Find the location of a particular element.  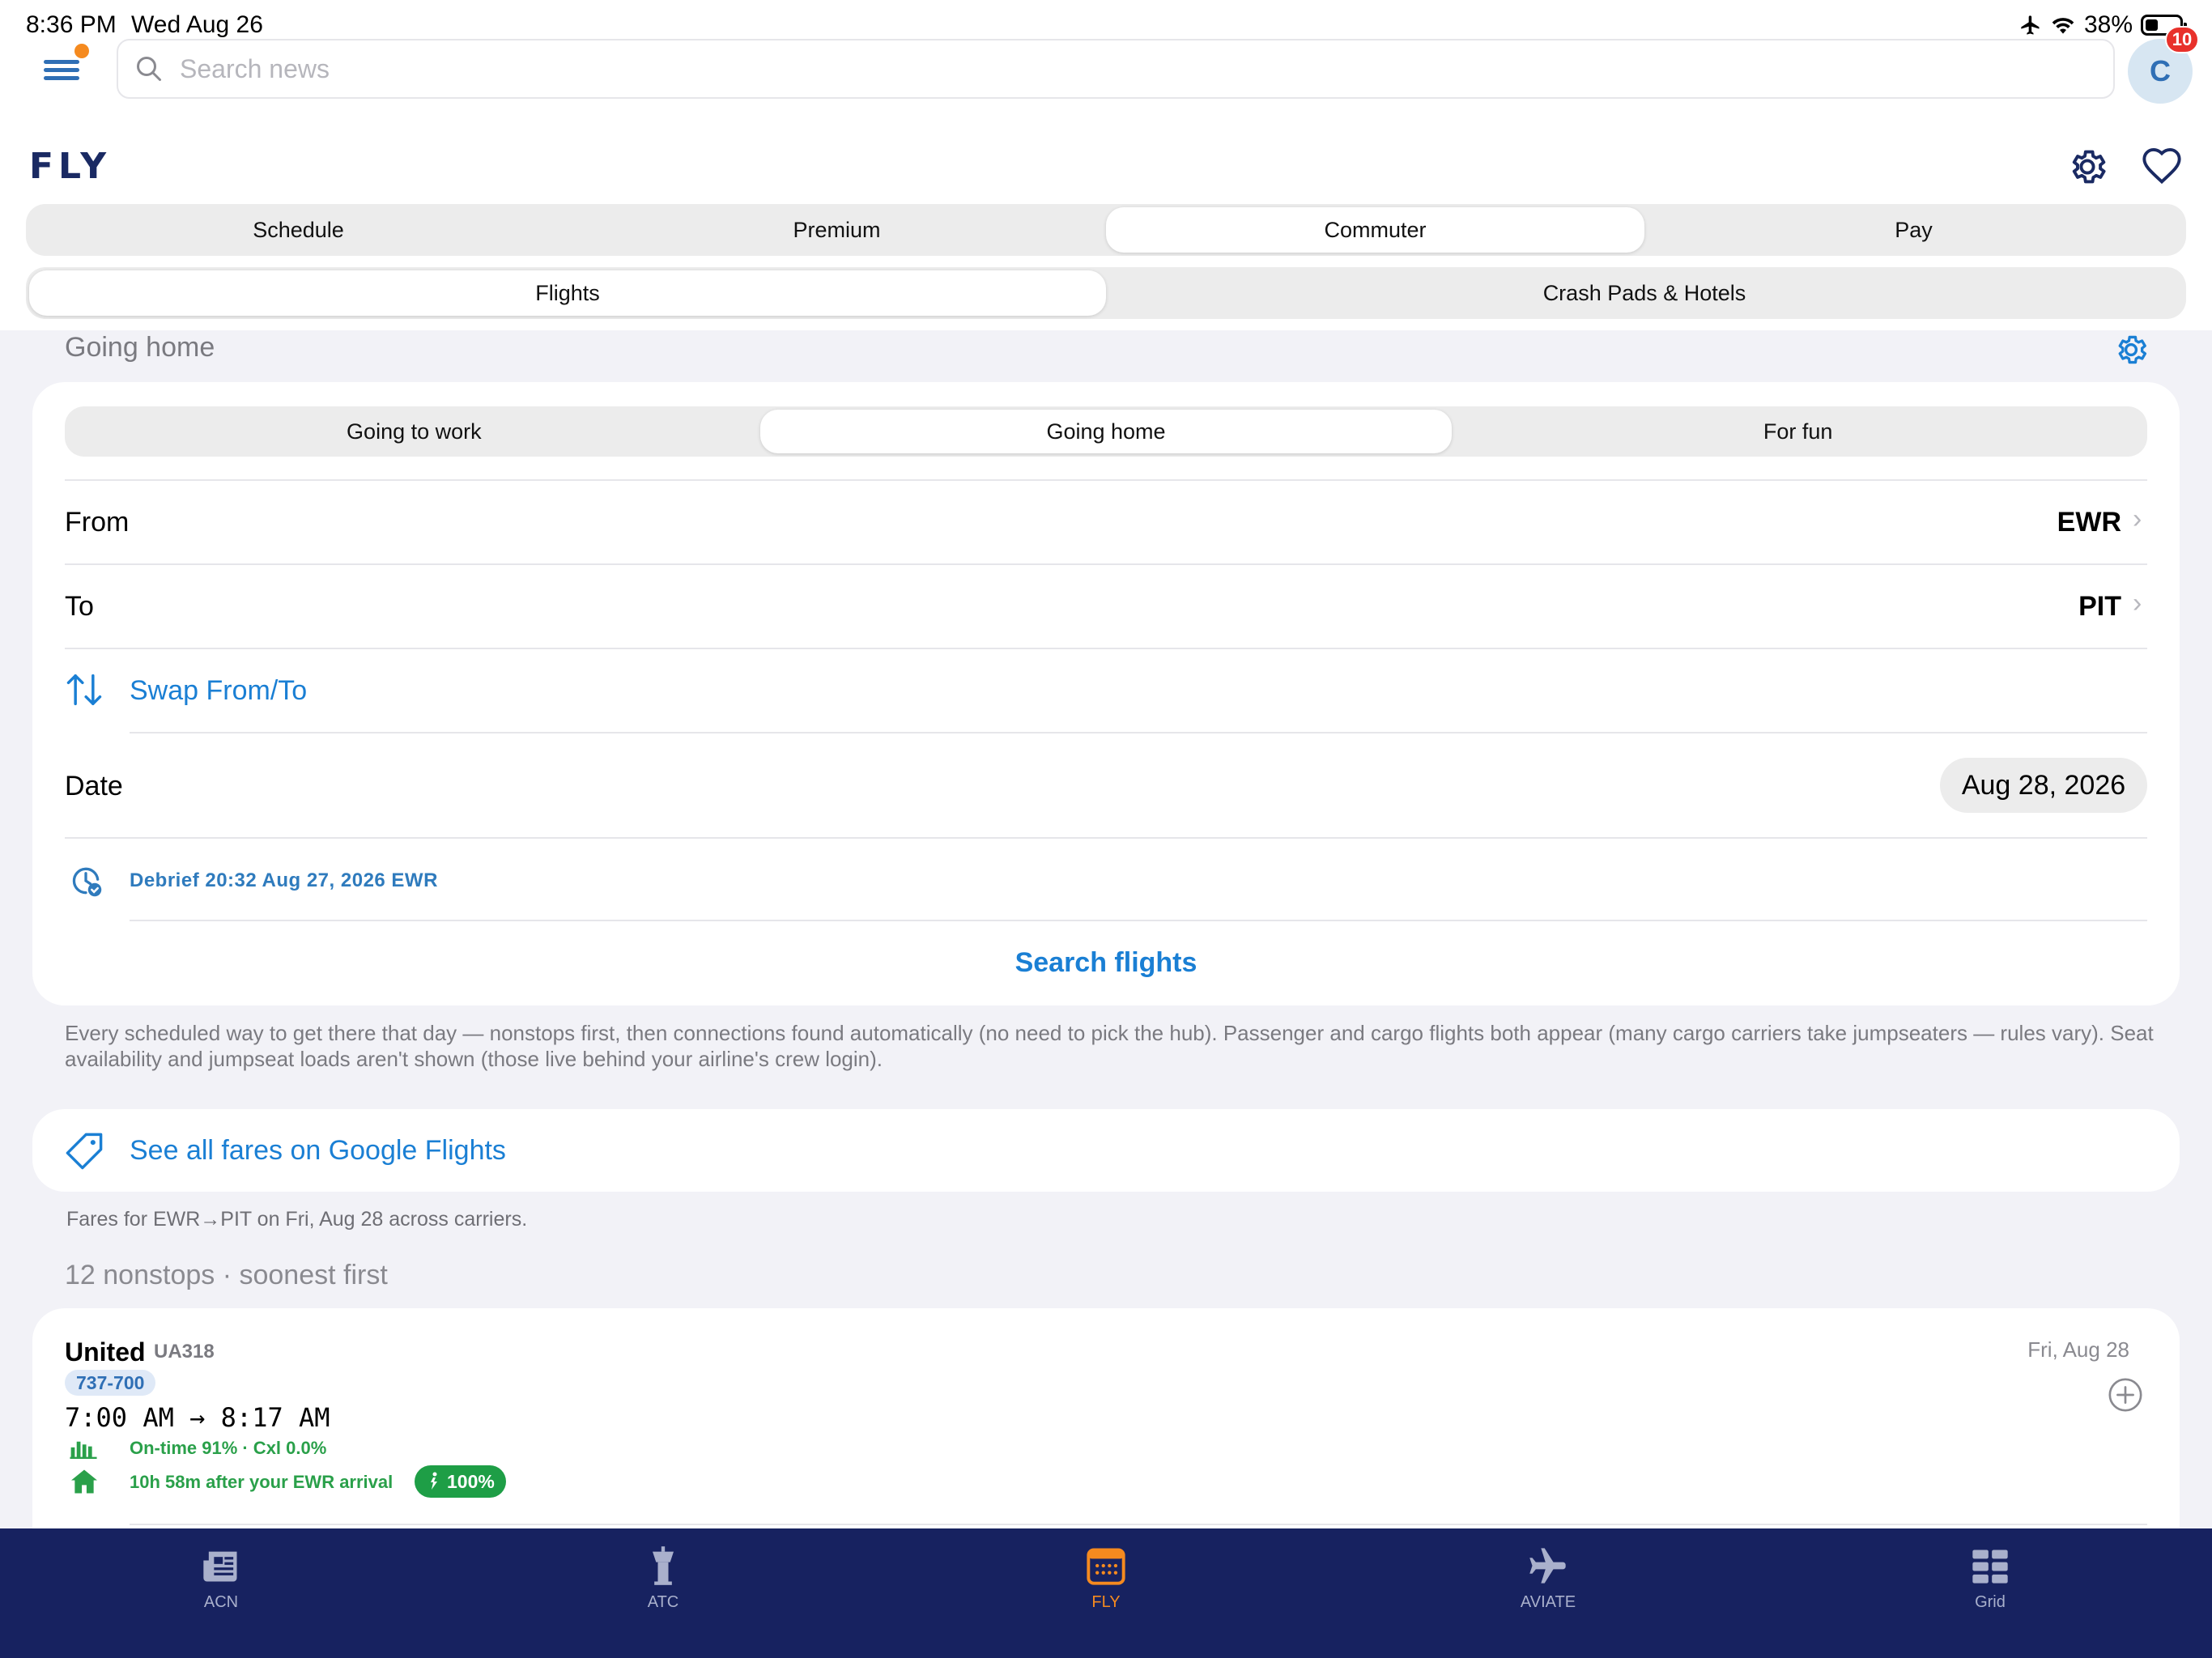

status-date: Wed Aug 26 is located at coordinates (197, 24).